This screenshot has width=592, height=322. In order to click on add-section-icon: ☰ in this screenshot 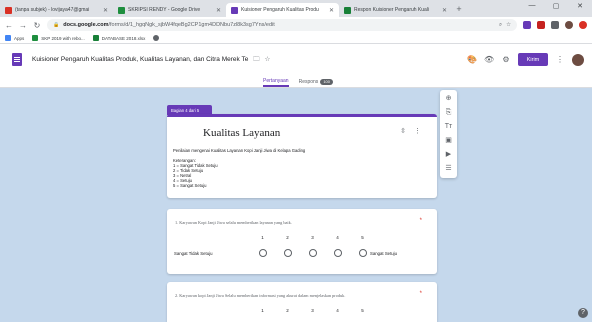, I will do `click(449, 169)`.